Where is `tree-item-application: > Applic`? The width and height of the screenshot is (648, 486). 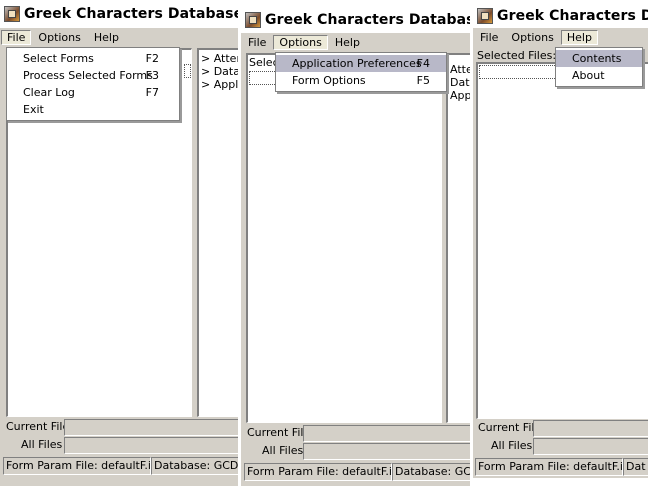 tree-item-application: > Applic is located at coordinates (219, 84).